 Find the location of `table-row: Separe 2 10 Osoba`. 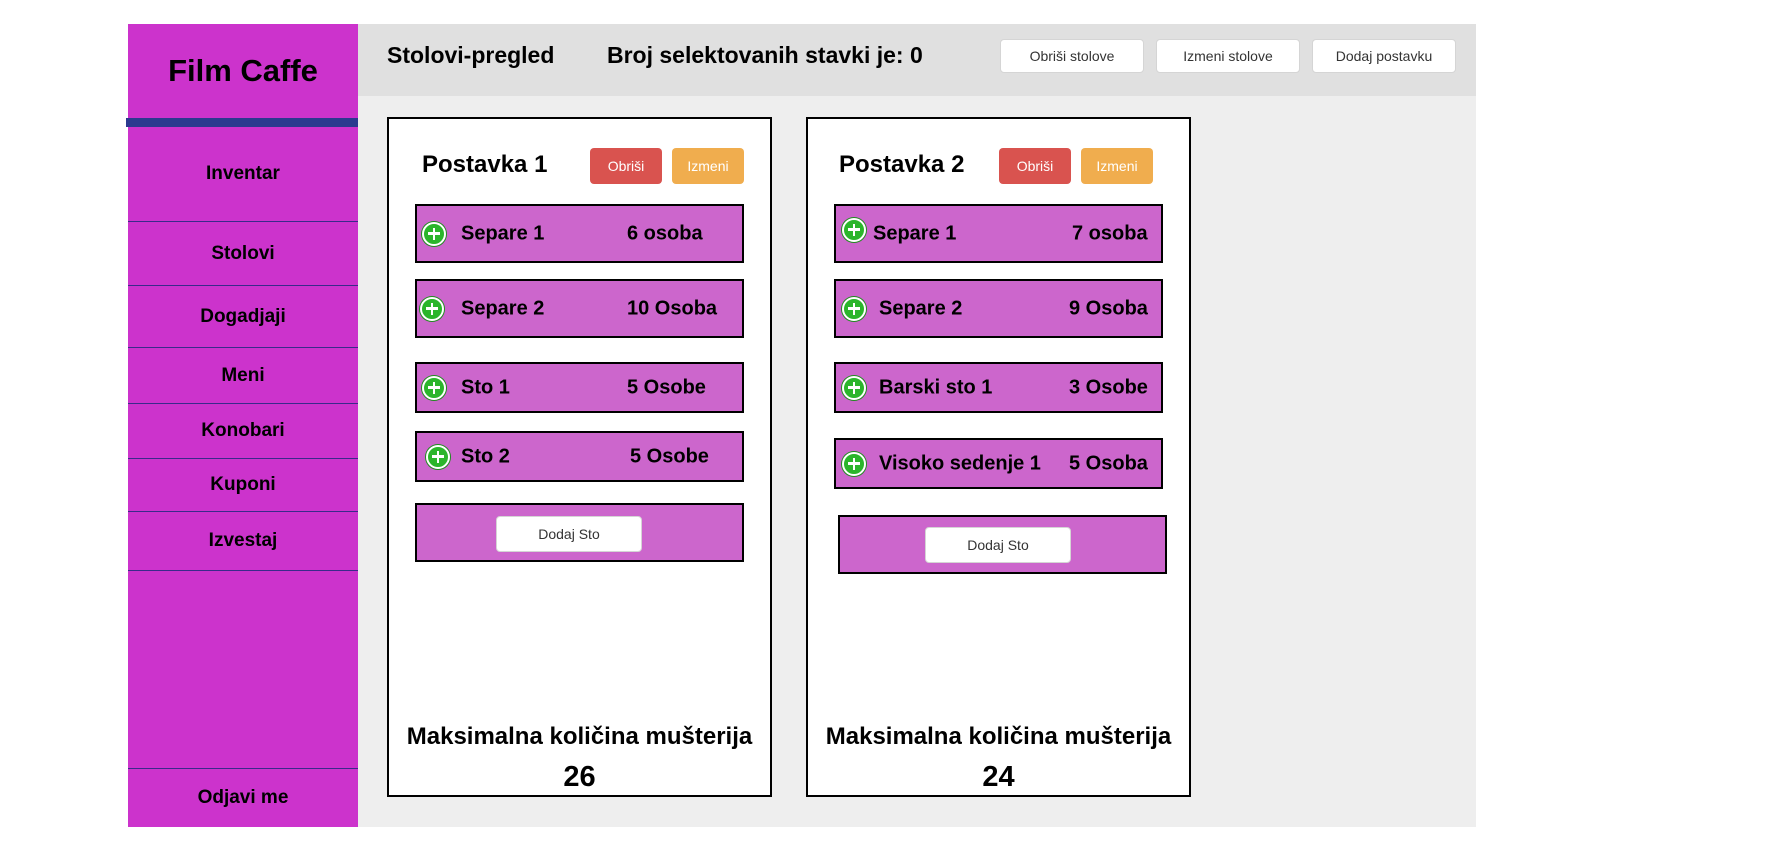

table-row: Separe 2 10 Osoba is located at coordinates (579, 308).